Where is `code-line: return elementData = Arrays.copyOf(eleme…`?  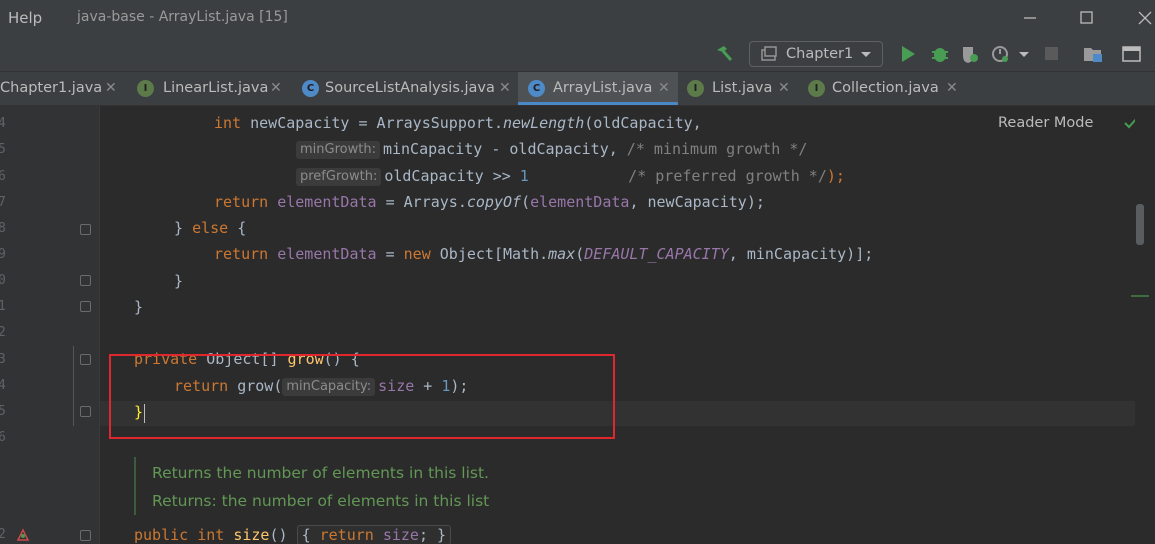
code-line: return elementData = Arrays.copyOf(eleme… is located at coordinates (489, 202).